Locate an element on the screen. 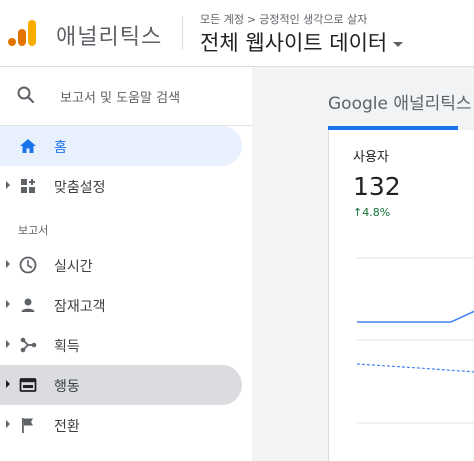  sidebar-item-label: 전환 is located at coordinates (67, 427).